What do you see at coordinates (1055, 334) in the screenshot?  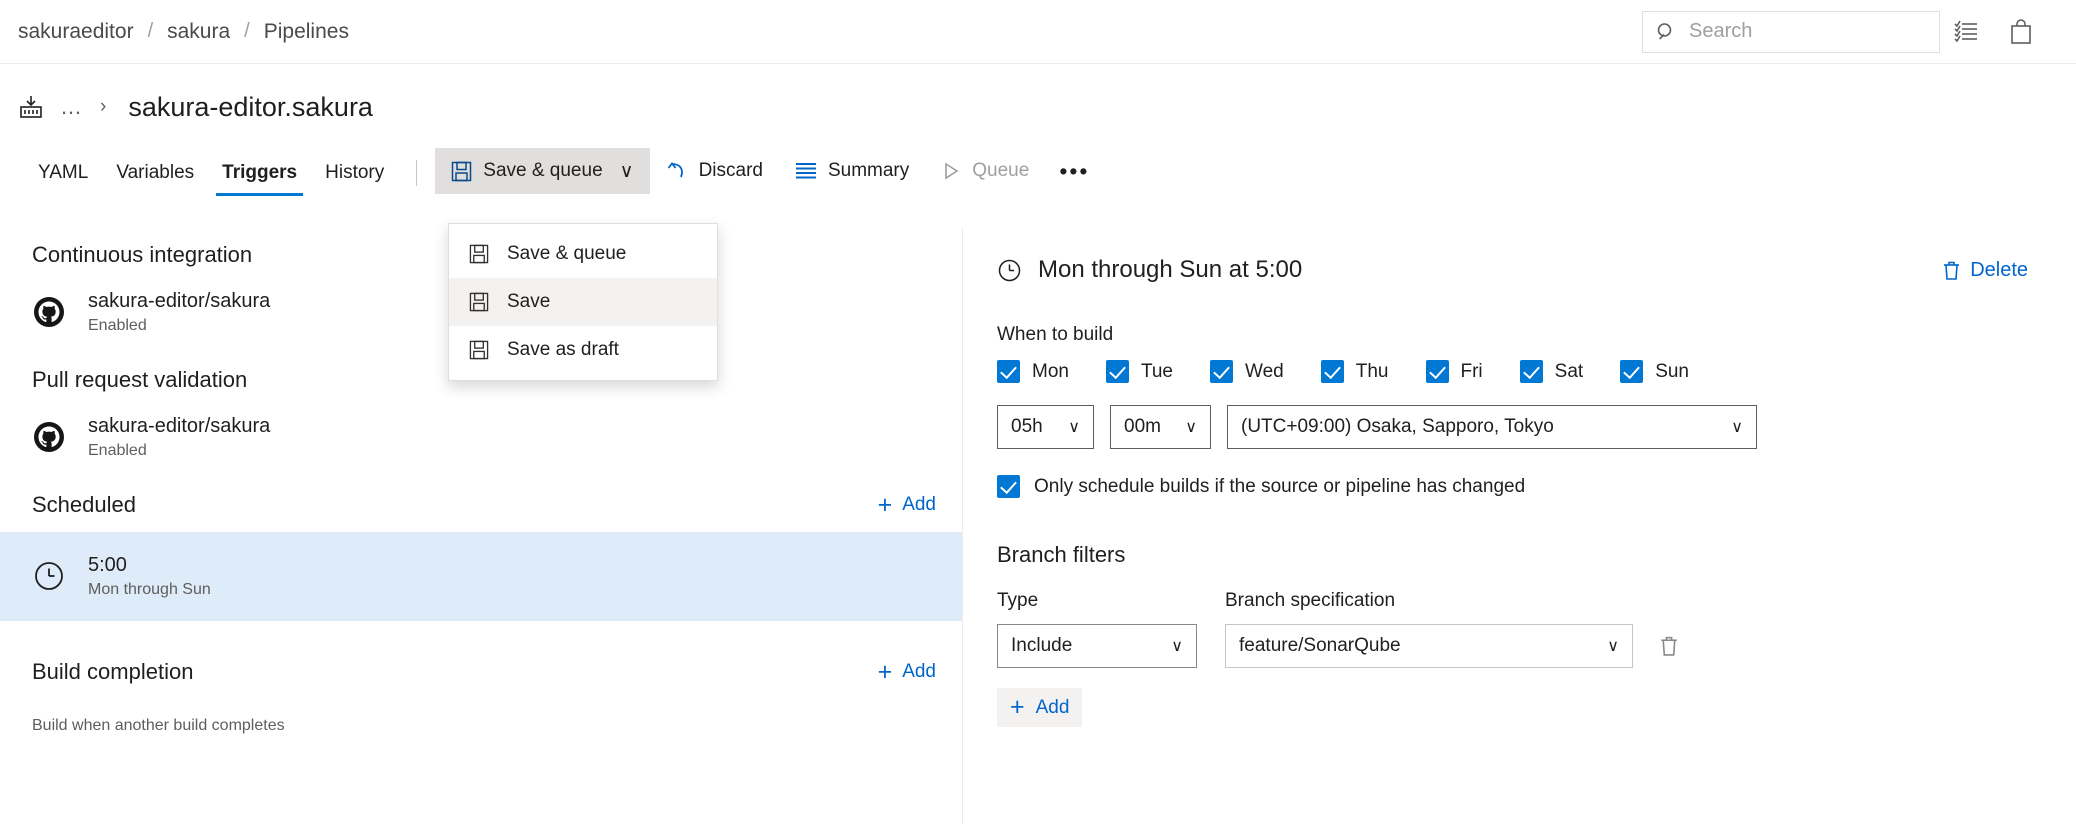 I see `when-to-build-label: When to build` at bounding box center [1055, 334].